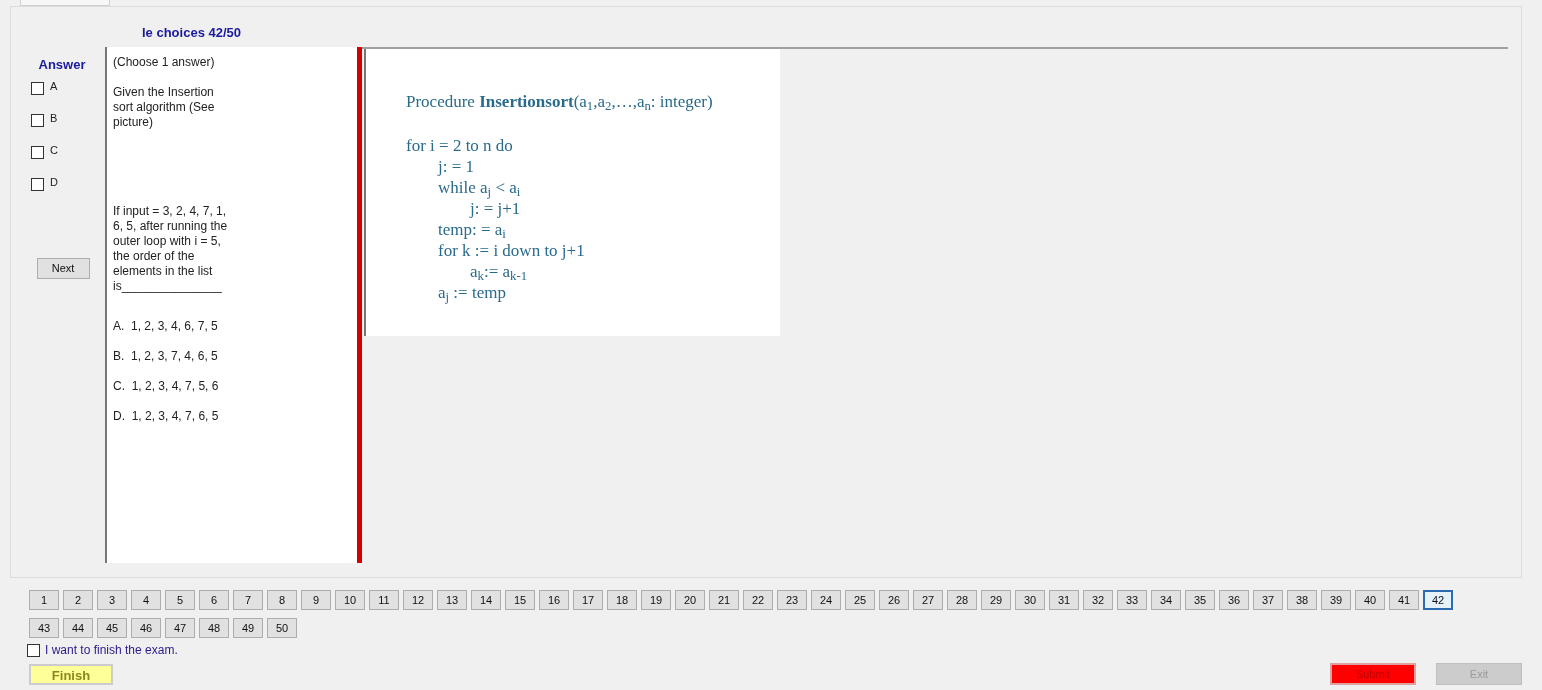 Image resolution: width=1542 pixels, height=690 pixels. I want to click on option-label: C, so click(54, 150).